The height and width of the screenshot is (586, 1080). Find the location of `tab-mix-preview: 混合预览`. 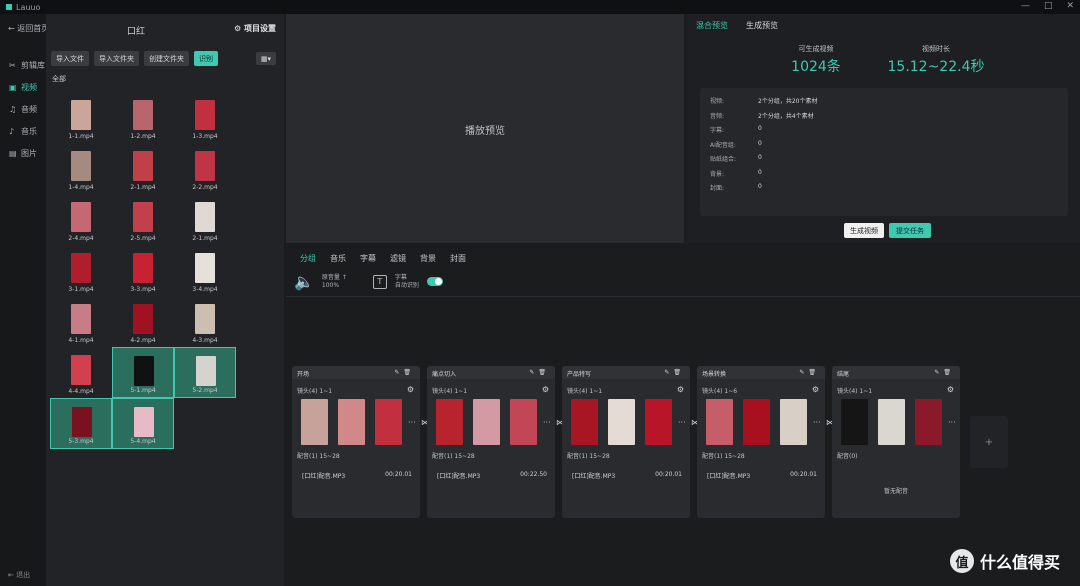

tab-mix-preview: 混合预览 is located at coordinates (712, 25).